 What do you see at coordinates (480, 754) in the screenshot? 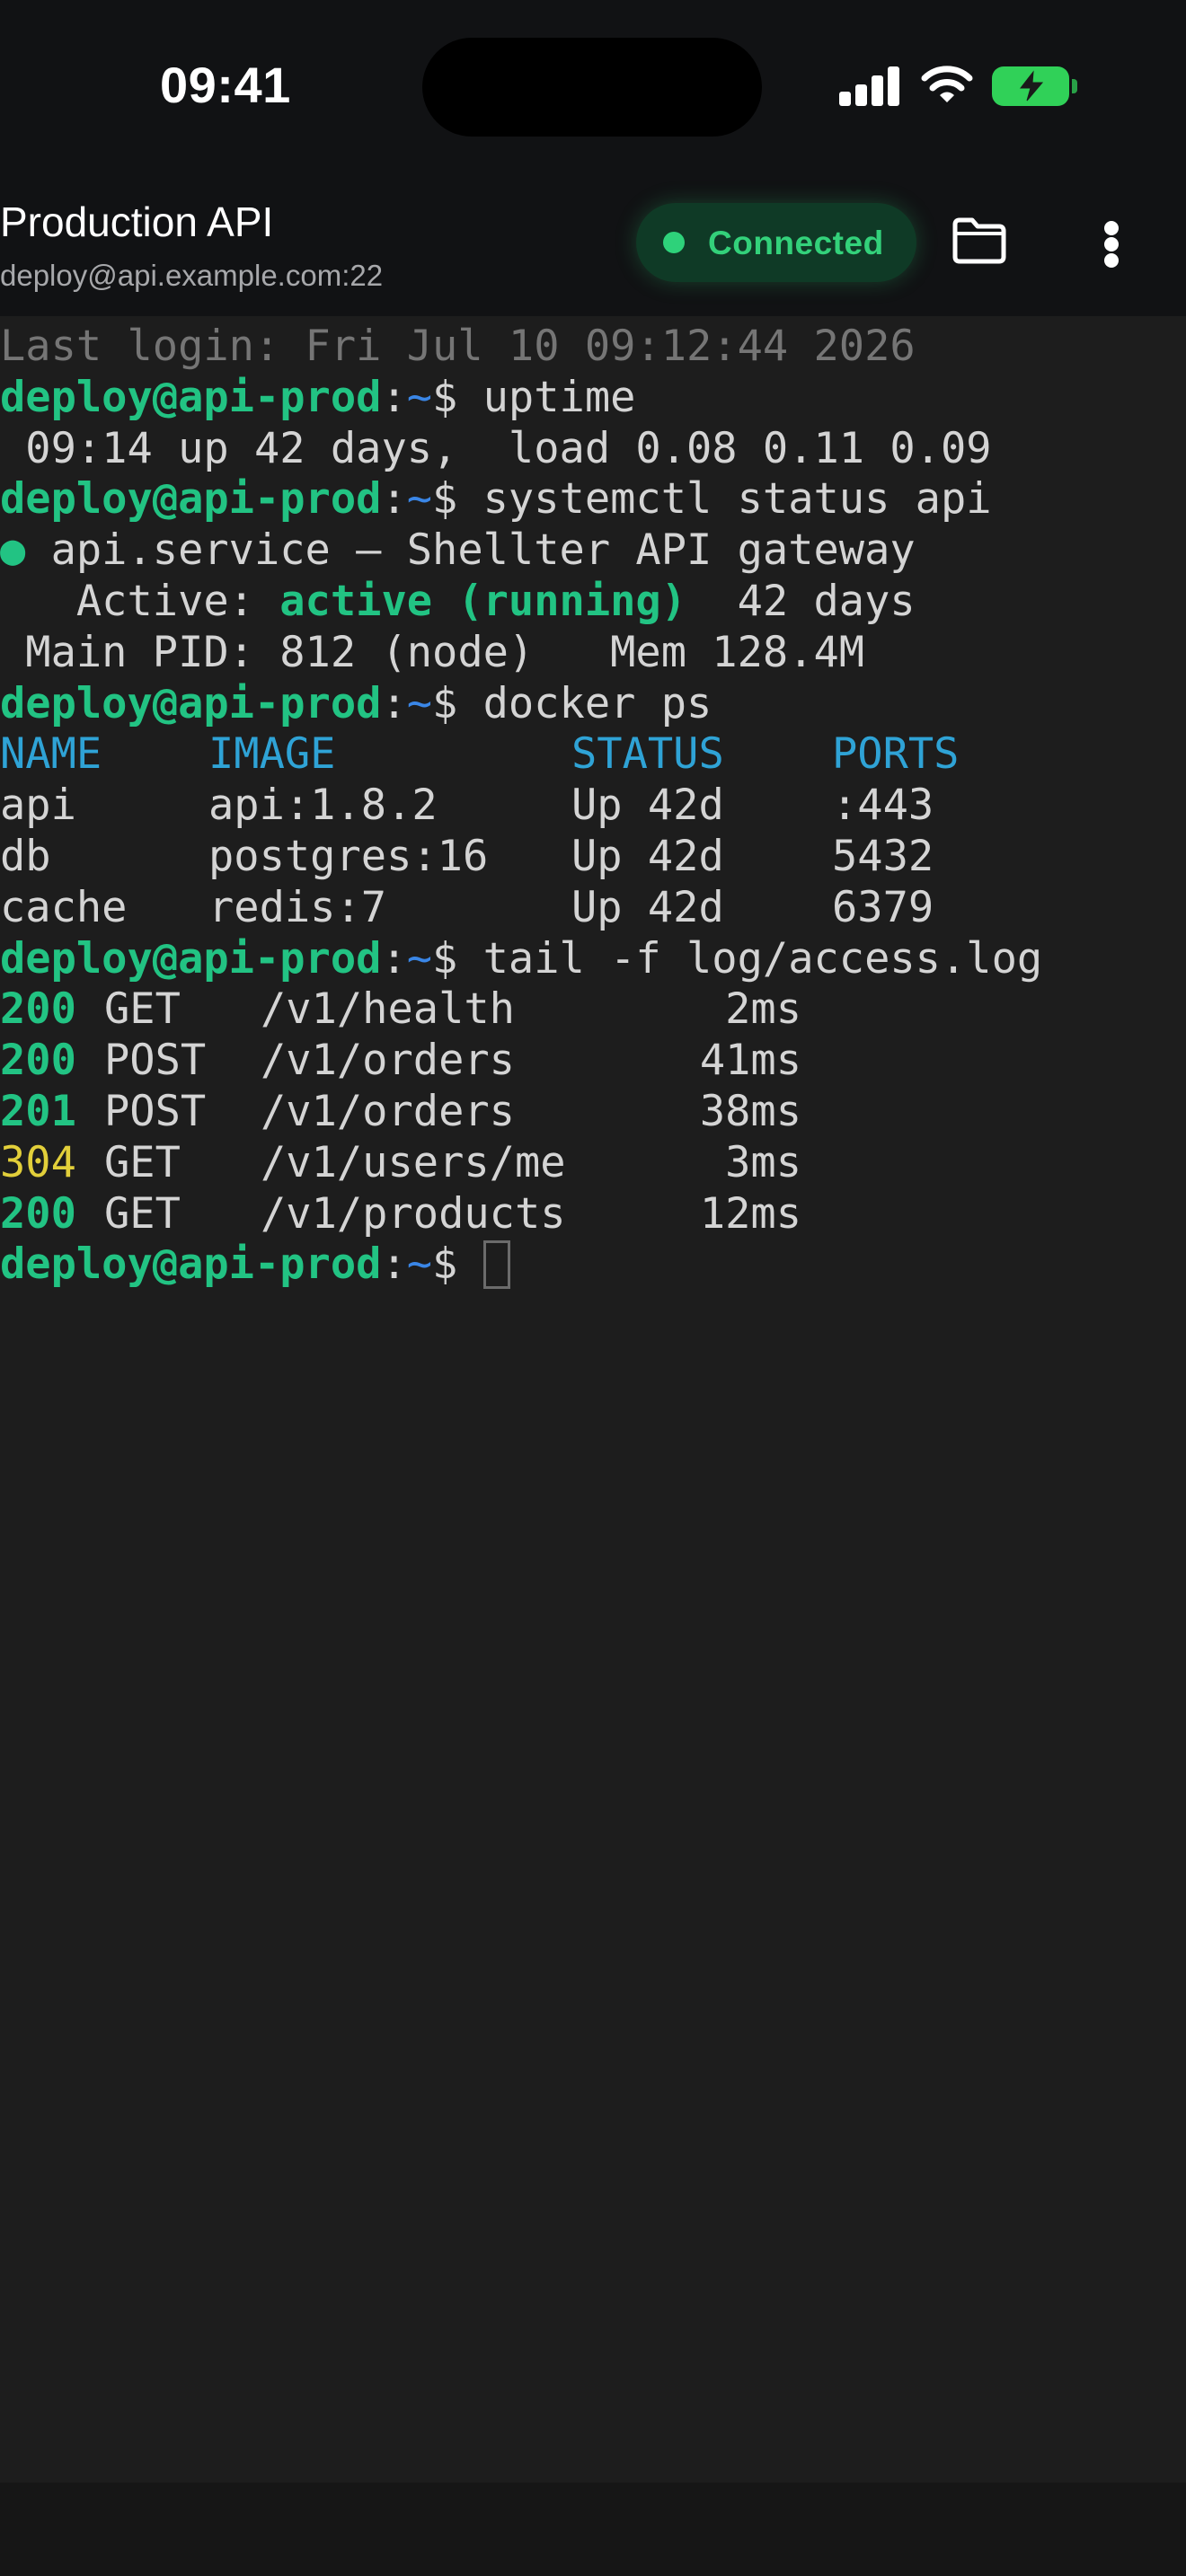
I see `docker-header-row: NAME IMAGE STATUS PORTS` at bounding box center [480, 754].